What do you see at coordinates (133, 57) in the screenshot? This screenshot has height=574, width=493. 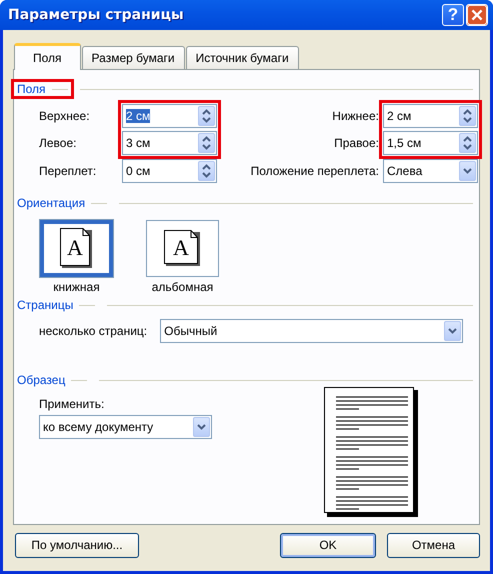 I see `tab: Размер бумаги` at bounding box center [133, 57].